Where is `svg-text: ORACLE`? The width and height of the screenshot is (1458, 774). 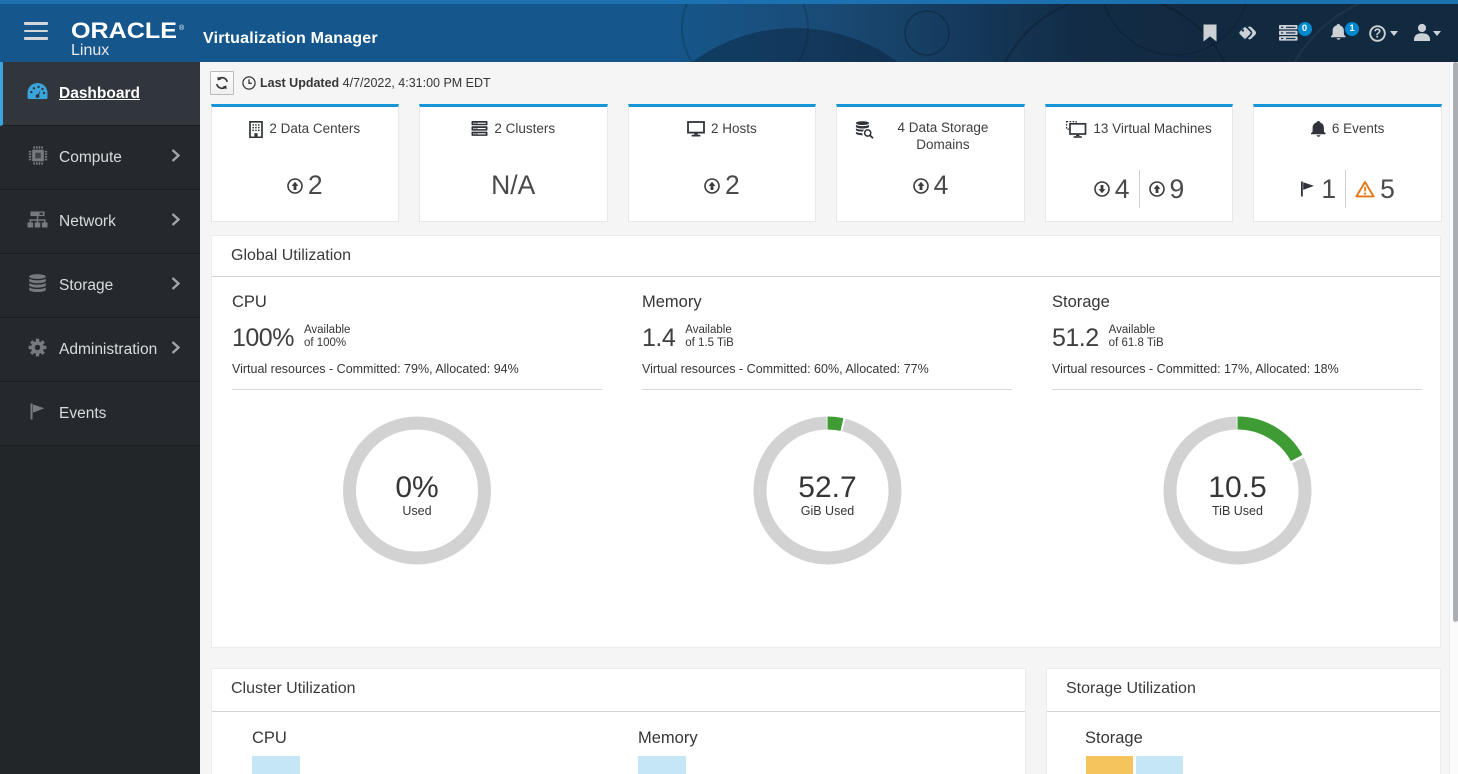
svg-text: ORACLE is located at coordinates (124, 29).